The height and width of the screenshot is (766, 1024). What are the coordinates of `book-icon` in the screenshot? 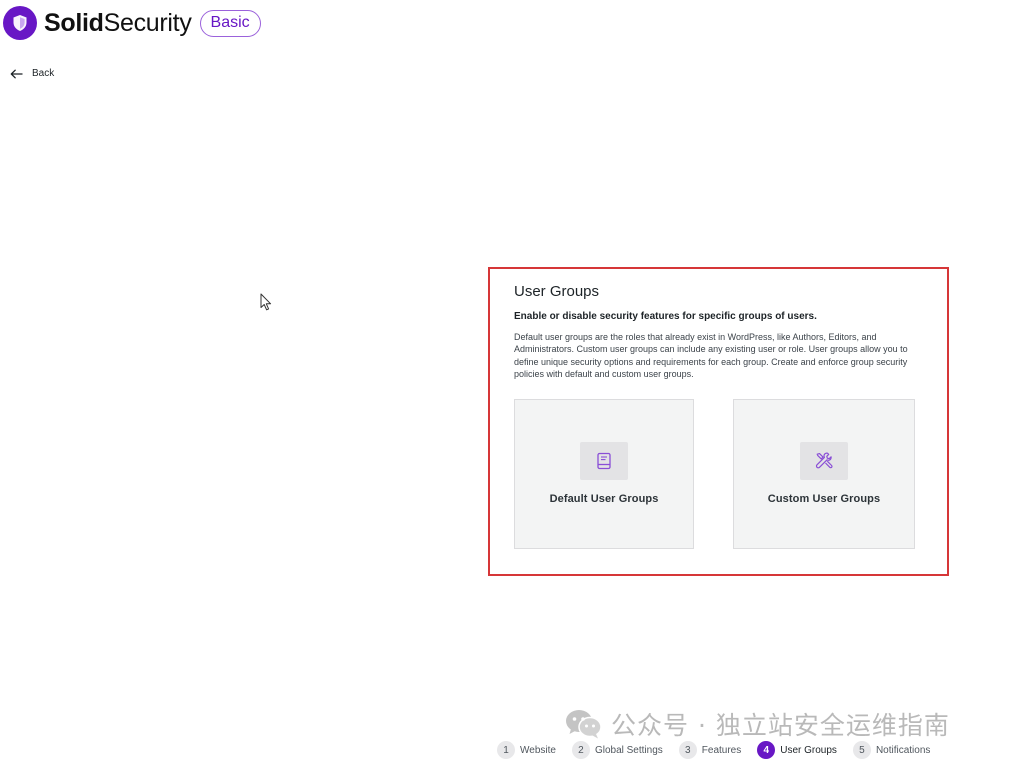 It's located at (604, 461).